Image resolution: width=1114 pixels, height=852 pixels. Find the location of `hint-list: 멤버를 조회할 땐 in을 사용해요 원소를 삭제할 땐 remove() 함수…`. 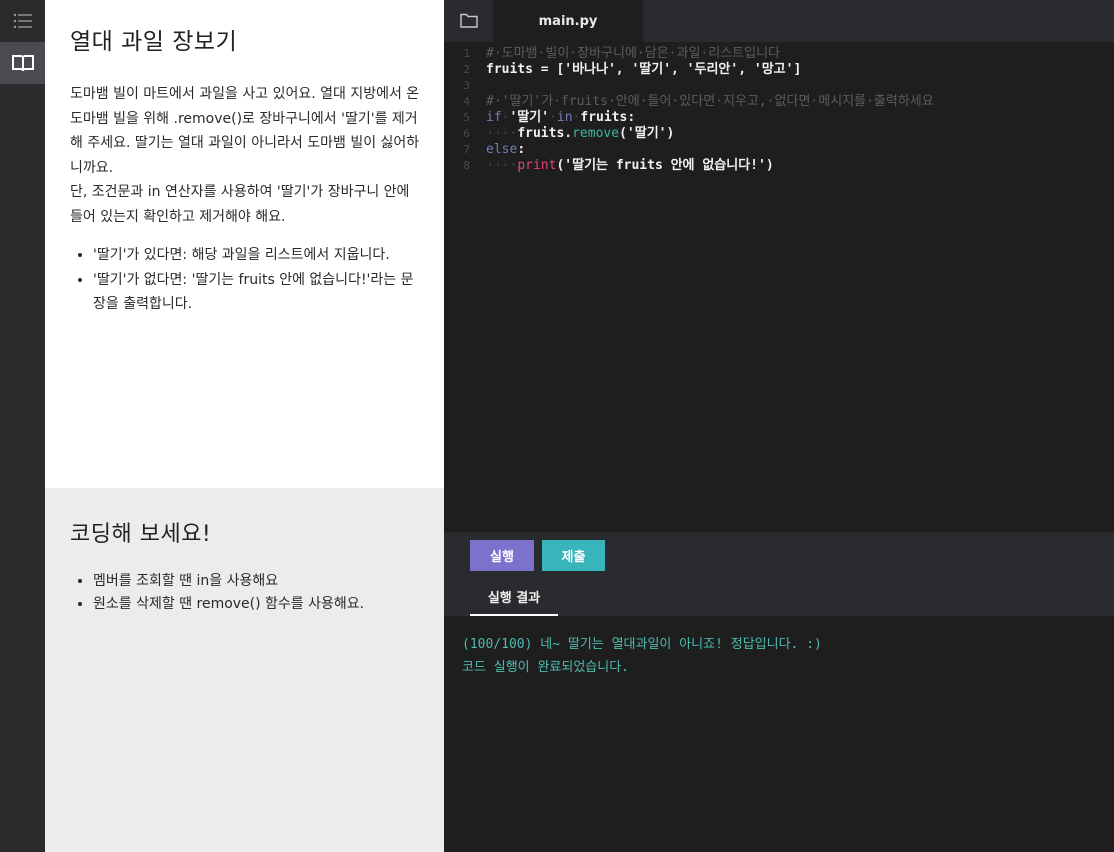

hint-list: 멤버를 조회할 땐 in을 사용해요 원소를 삭제할 땐 remove() 함수… is located at coordinates (245, 593).